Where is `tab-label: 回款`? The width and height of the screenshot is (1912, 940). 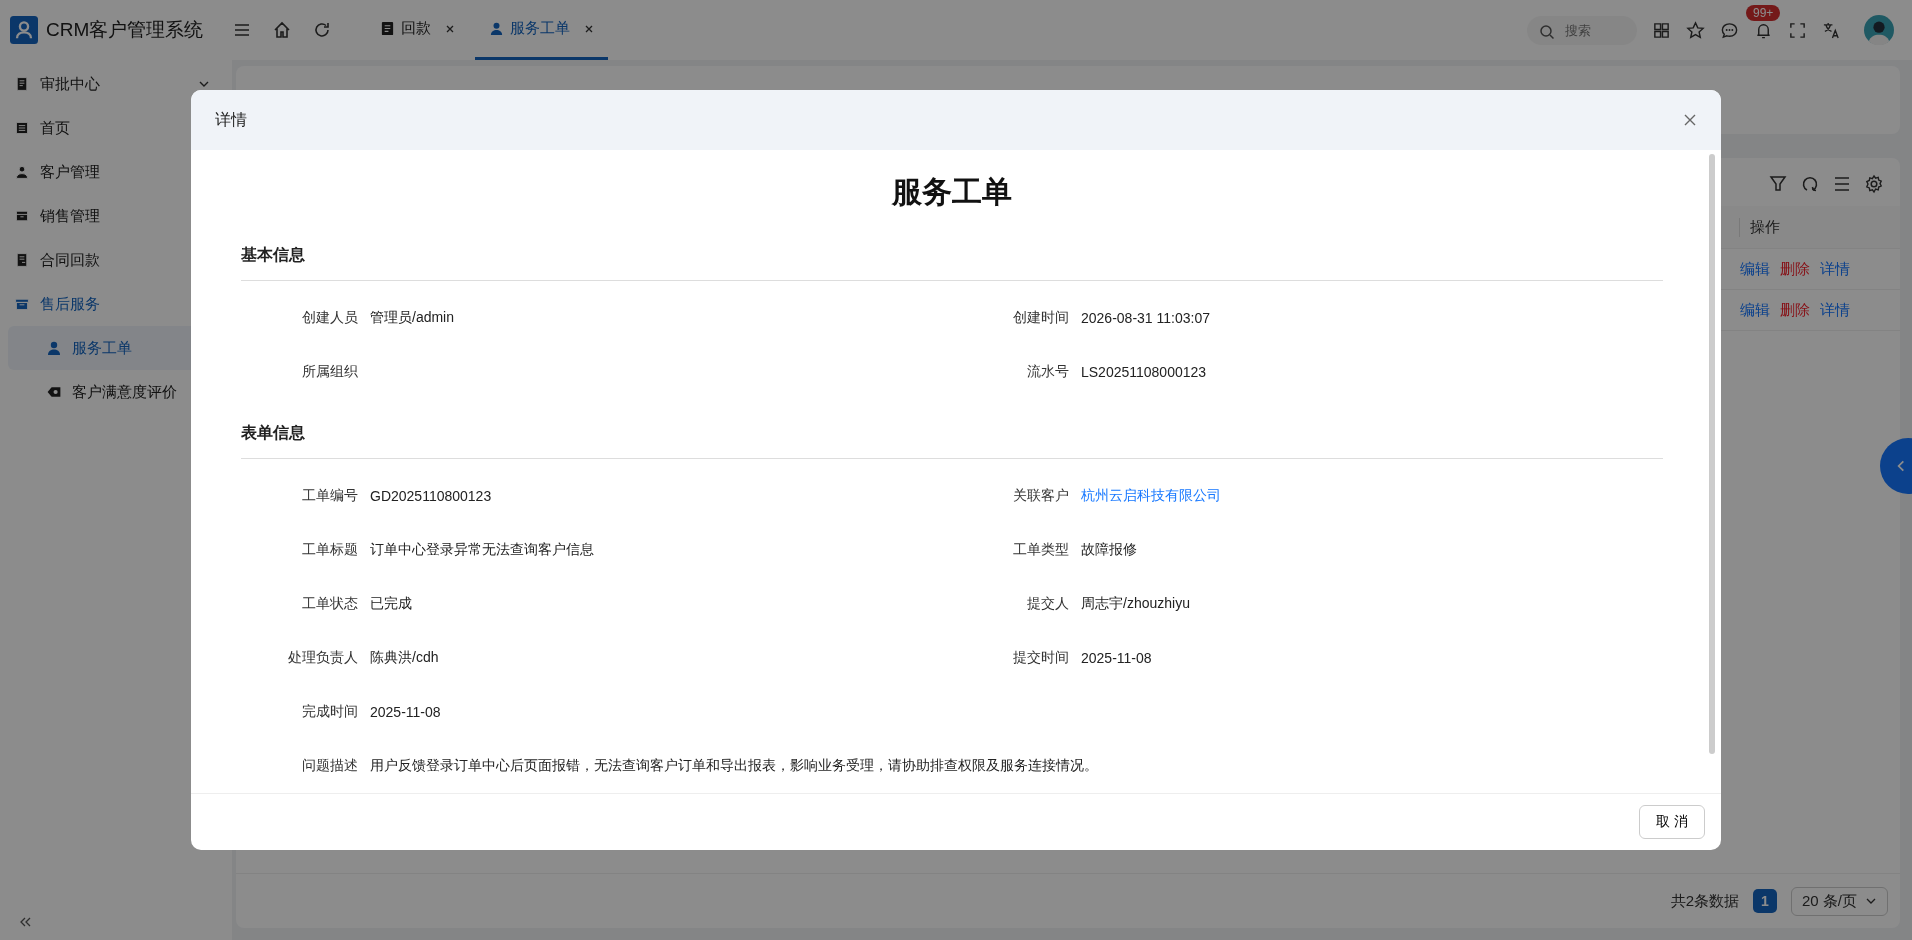 tab-label: 回款 is located at coordinates (416, 28).